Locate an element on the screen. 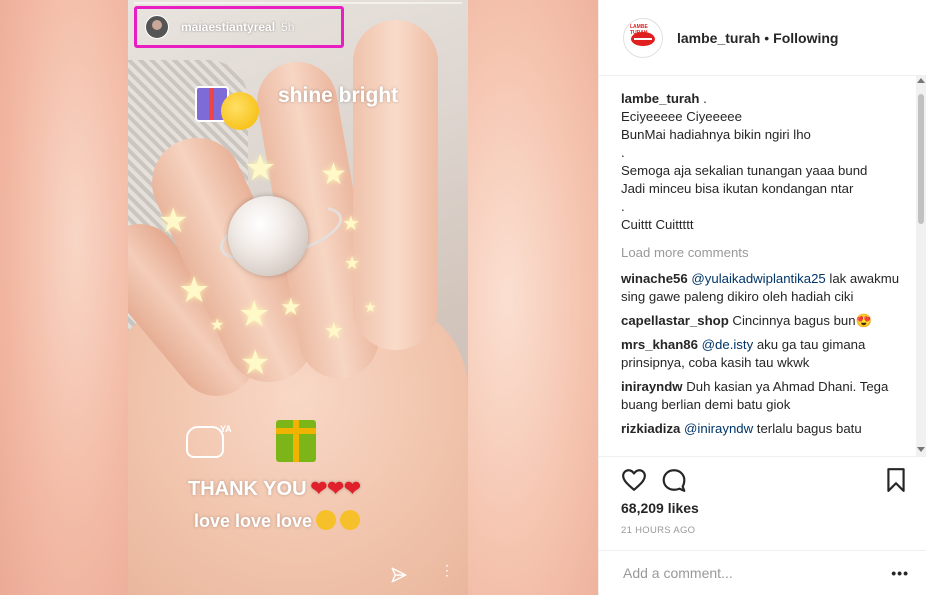 The image size is (926, 595). lips-logo-icon is located at coordinates (643, 38).